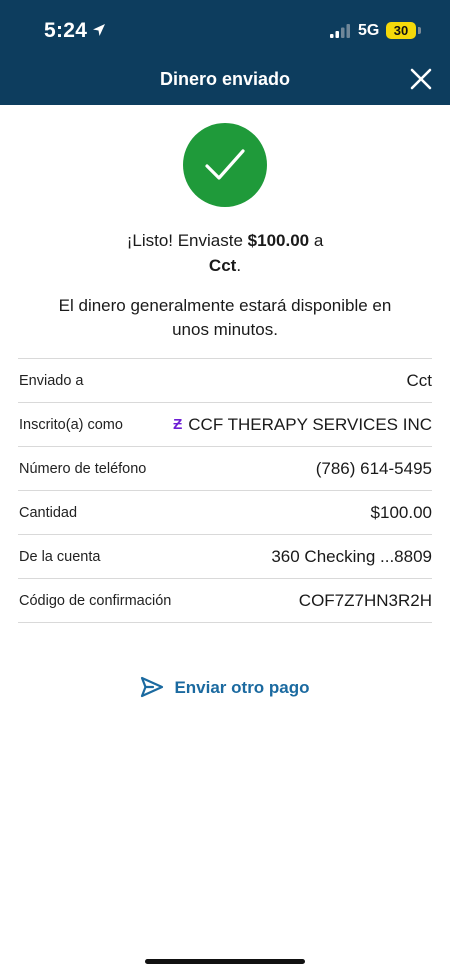  I want to click on signal-icon, so click(340, 31).